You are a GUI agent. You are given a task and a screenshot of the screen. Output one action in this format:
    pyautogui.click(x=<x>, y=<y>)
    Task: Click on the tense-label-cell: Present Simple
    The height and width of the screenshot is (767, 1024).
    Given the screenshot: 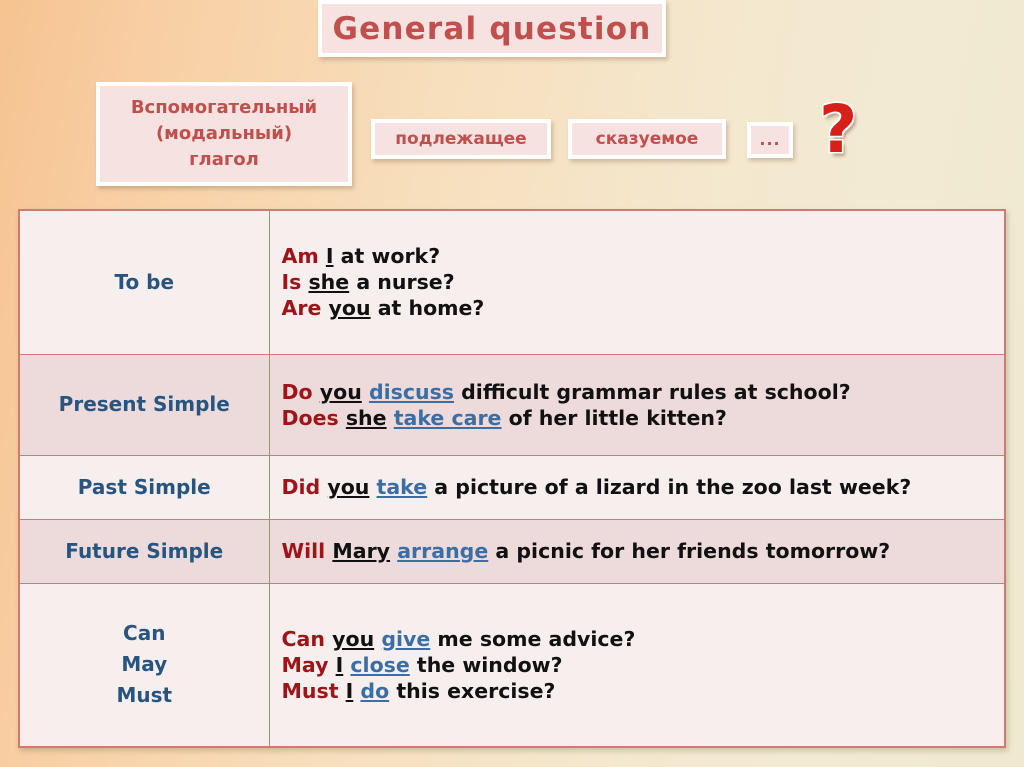 What is the action you would take?
    pyautogui.click(x=144, y=405)
    